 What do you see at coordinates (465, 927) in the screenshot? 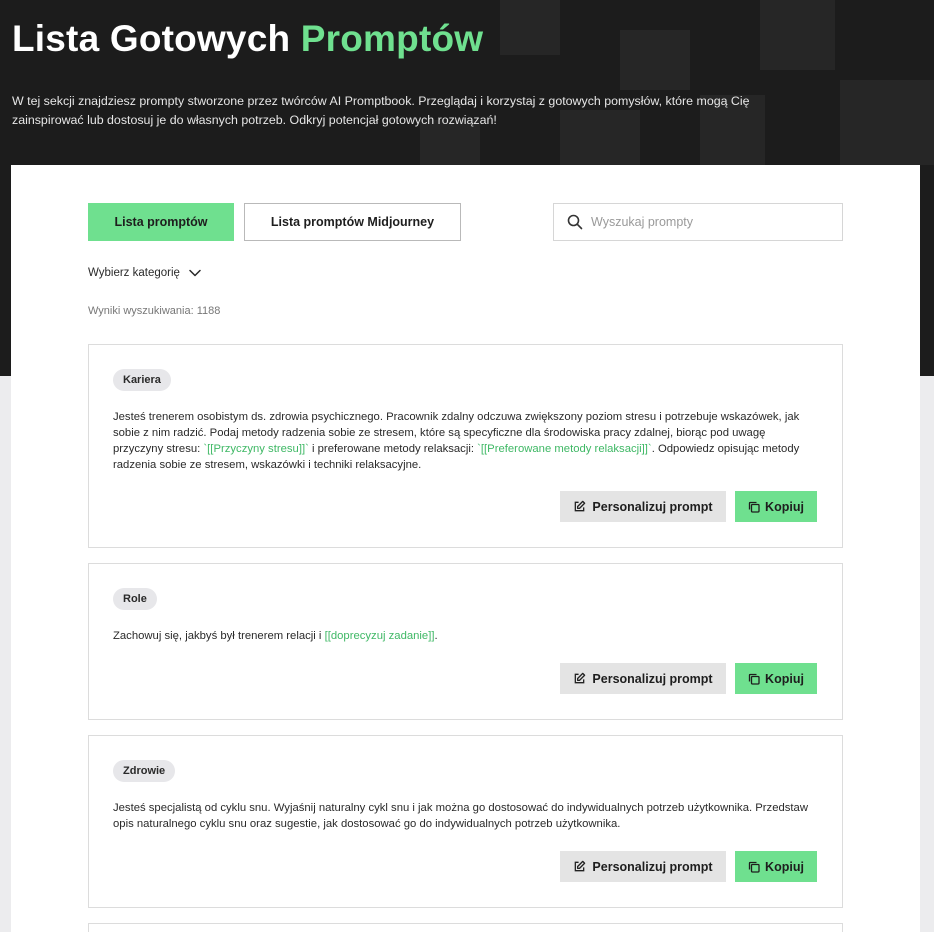
I see `prompt-card` at bounding box center [465, 927].